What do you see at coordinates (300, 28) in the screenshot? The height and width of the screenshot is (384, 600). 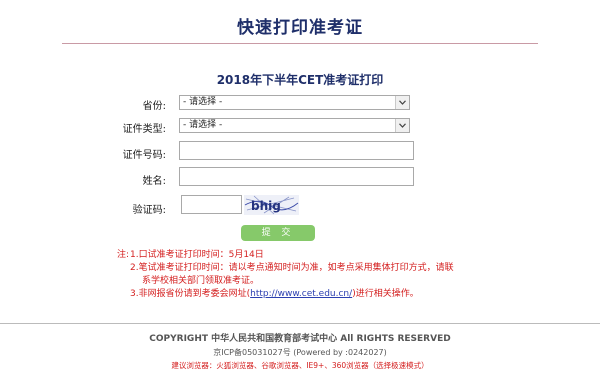 I see `page-title: 快速打印准考证` at bounding box center [300, 28].